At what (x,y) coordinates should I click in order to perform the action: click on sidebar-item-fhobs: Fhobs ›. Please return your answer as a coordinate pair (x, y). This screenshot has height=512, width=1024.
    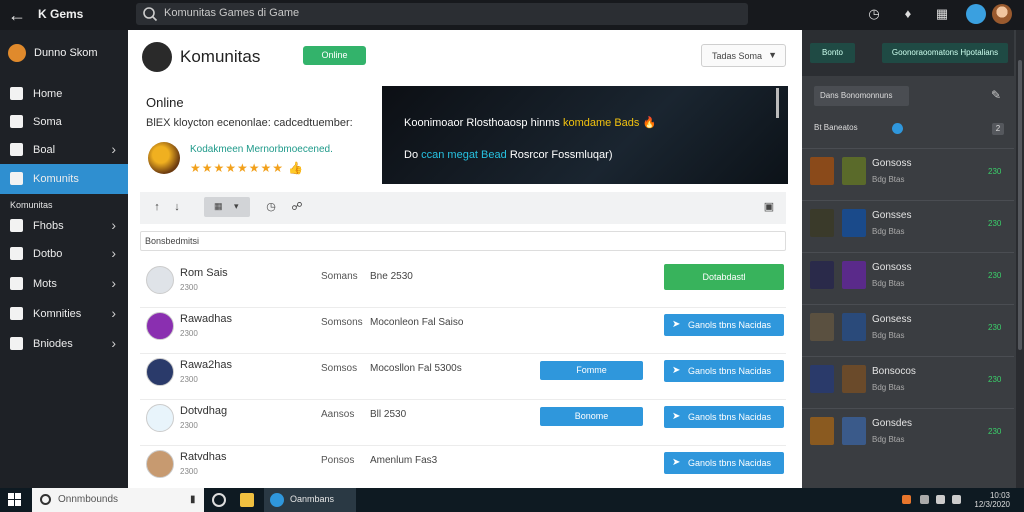
    Looking at the image, I should click on (64, 226).